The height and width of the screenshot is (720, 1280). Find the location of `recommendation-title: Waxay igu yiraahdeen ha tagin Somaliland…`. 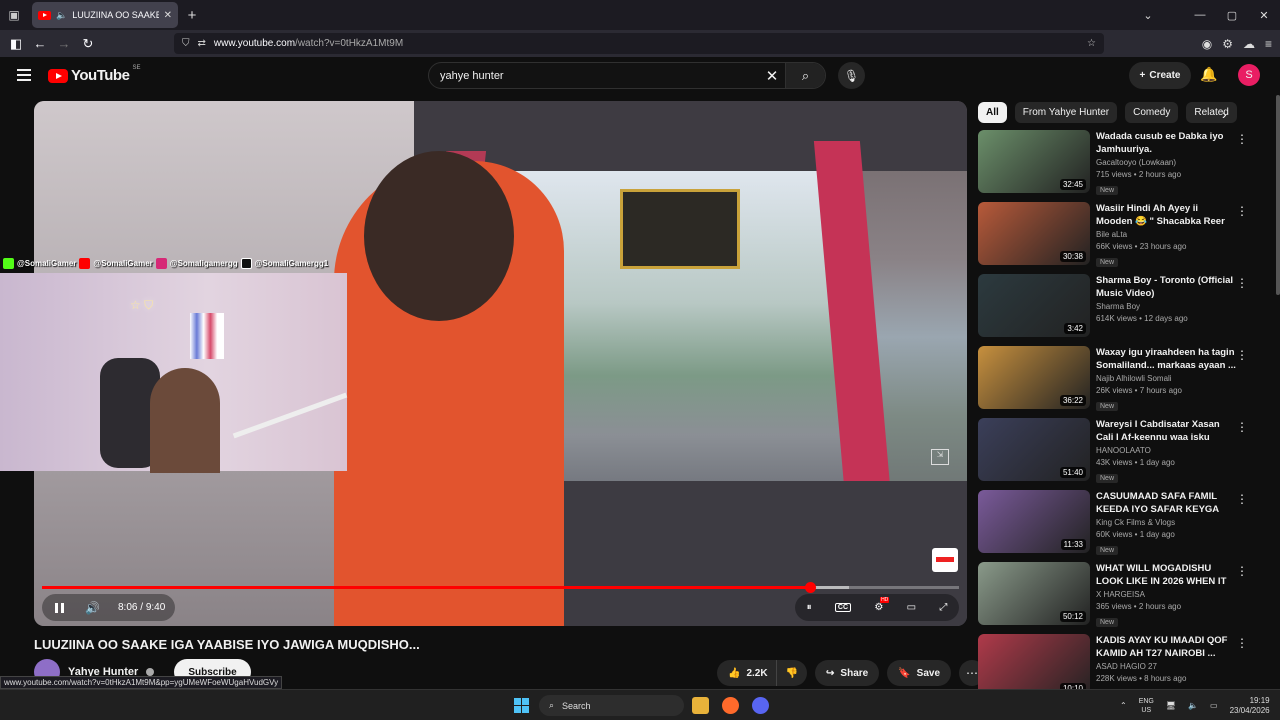

recommendation-title: Waxay igu yiraahdeen ha tagin Somaliland… is located at coordinates (1166, 359).